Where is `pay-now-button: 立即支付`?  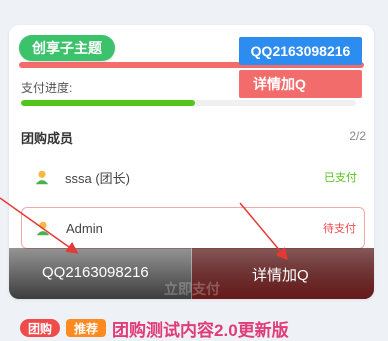
pay-now-button: 立即支付 is located at coordinates (192, 289).